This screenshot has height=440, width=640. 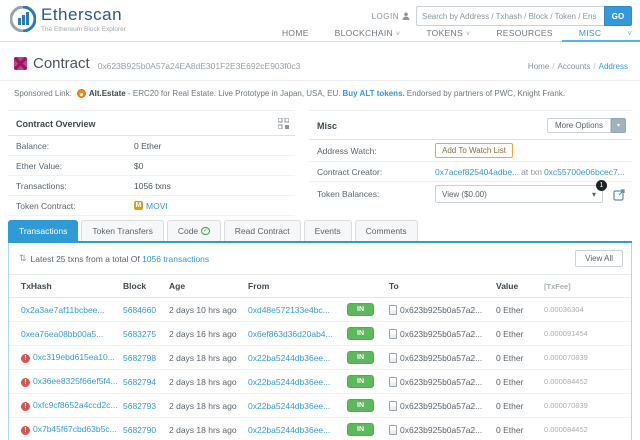 What do you see at coordinates (385, 16) in the screenshot?
I see `login-label: LOGIN` at bounding box center [385, 16].